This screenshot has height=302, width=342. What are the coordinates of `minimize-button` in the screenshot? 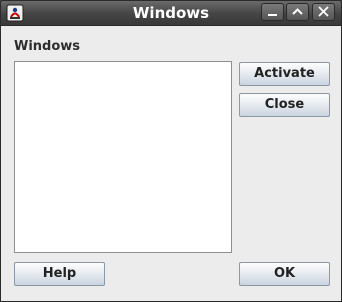 It's located at (272, 12).